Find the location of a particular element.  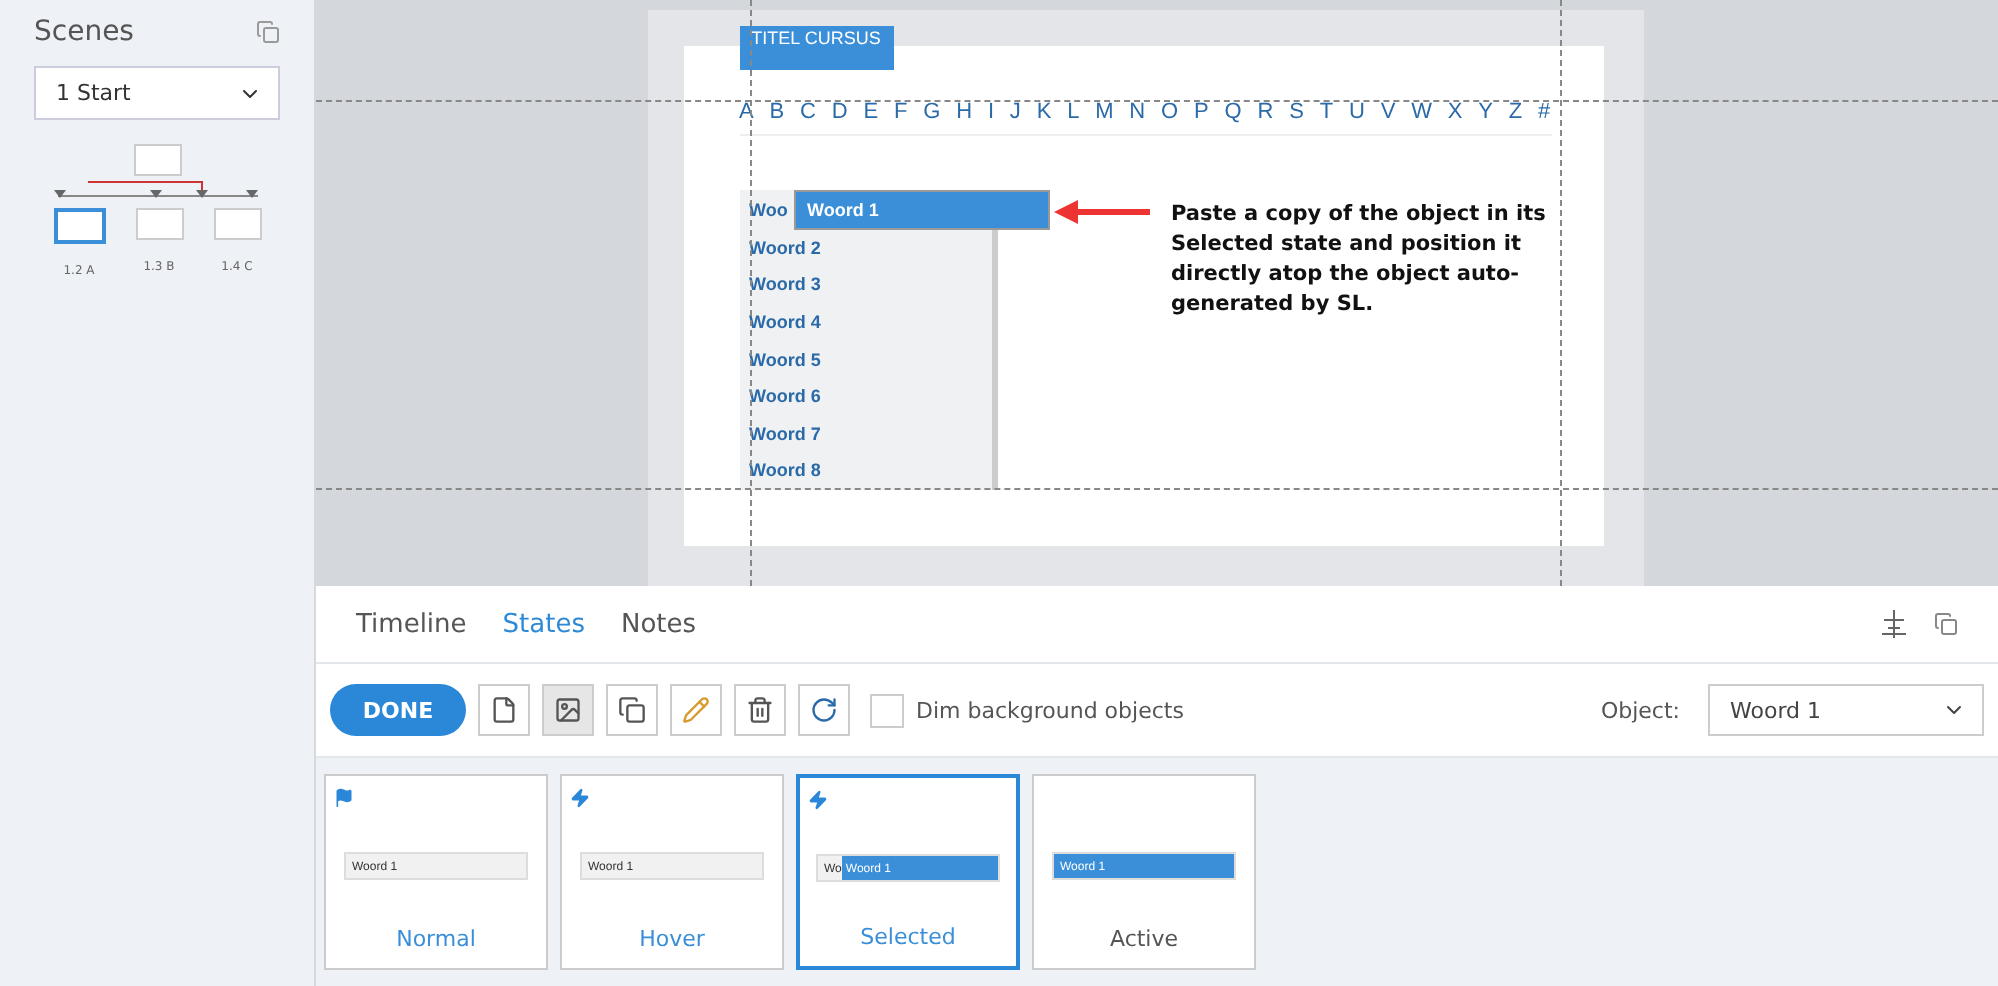

state-label: Selected is located at coordinates (908, 937).